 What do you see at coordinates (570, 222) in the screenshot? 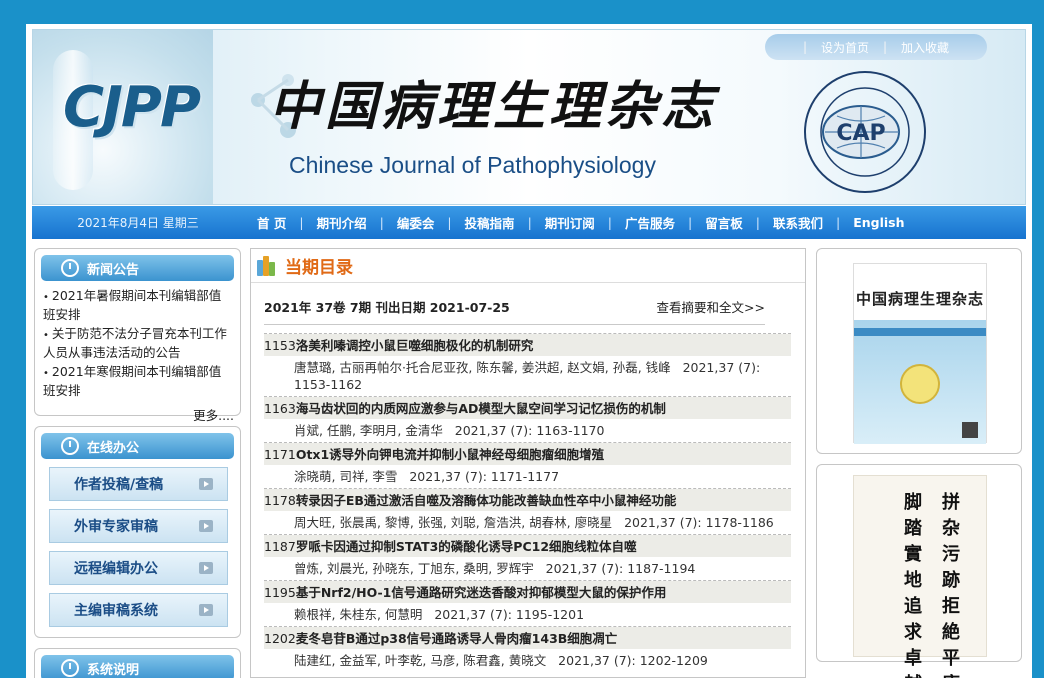
I see `nav-item: 期刊订阅` at bounding box center [570, 222].